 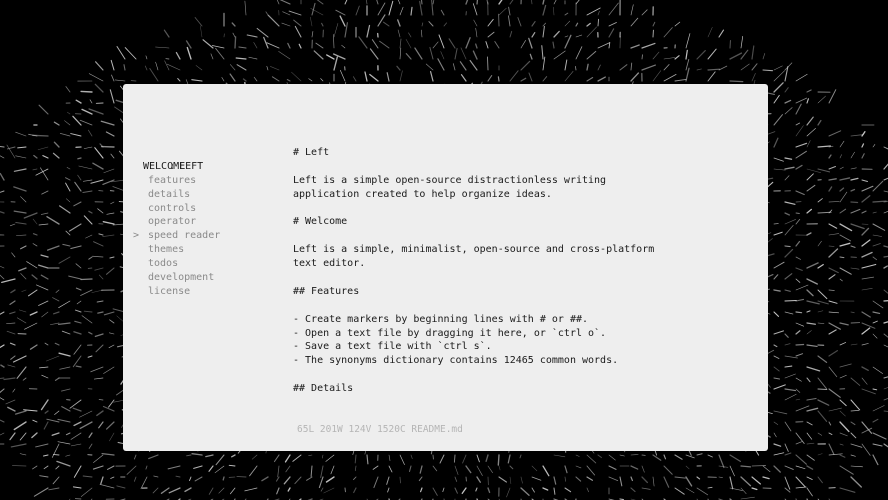 I want to click on nav-item-label: operator, so click(x=172, y=222).